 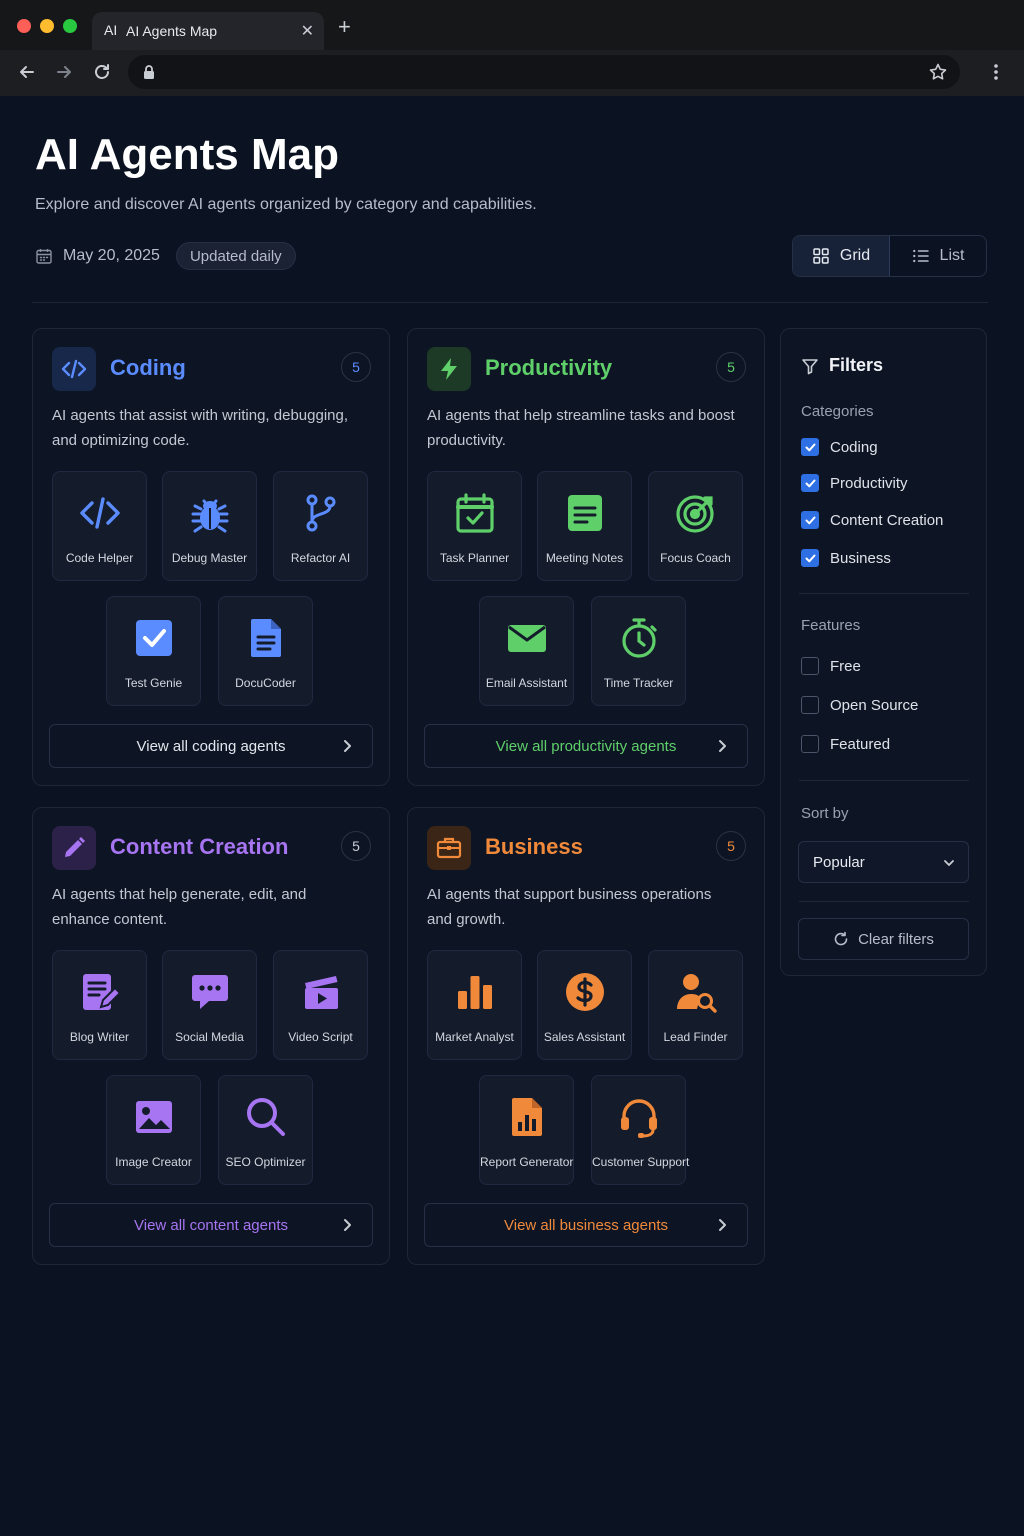 I want to click on filters-header: Filters, so click(x=842, y=365).